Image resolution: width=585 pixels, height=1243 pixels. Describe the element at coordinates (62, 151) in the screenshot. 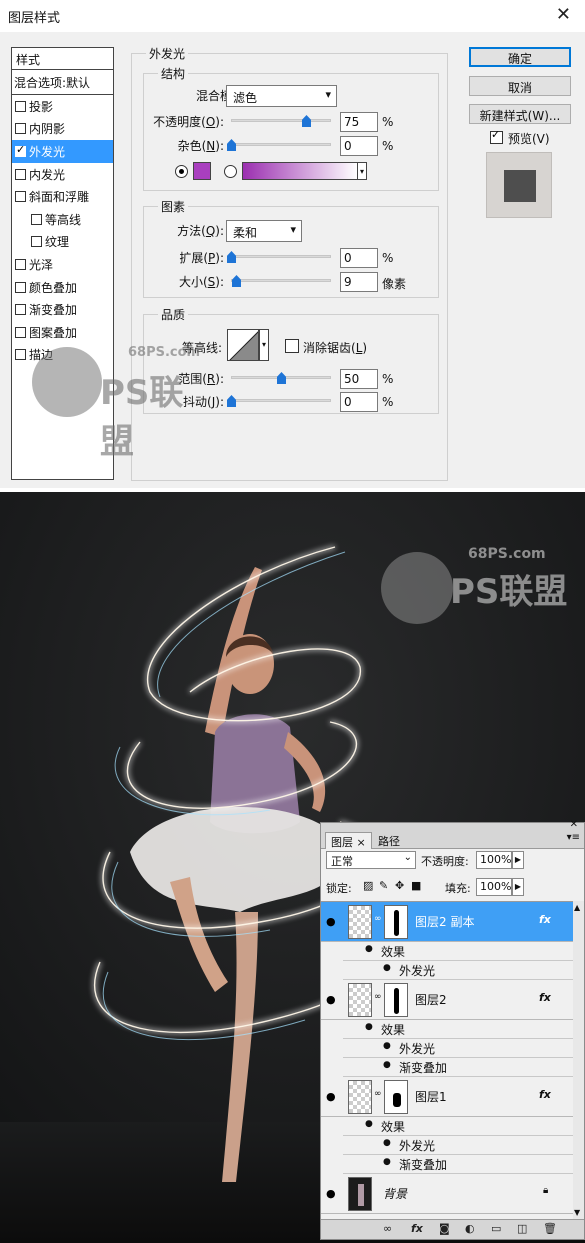

I see `style-item: 外发光` at that location.